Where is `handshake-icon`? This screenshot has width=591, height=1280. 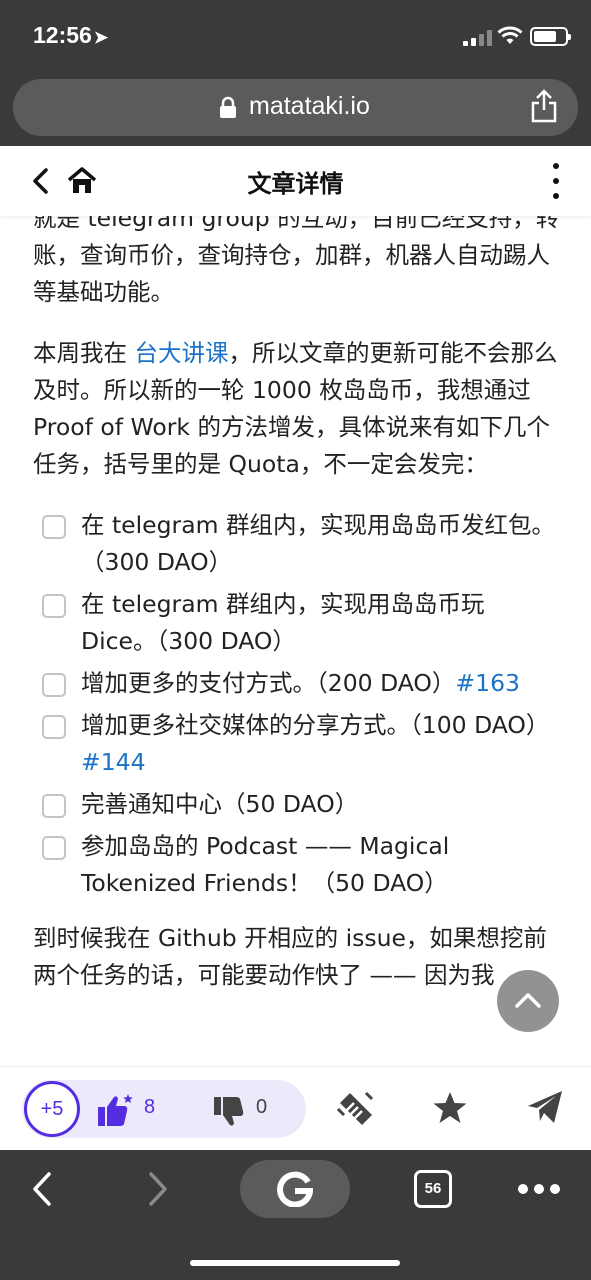 handshake-icon is located at coordinates (355, 1109).